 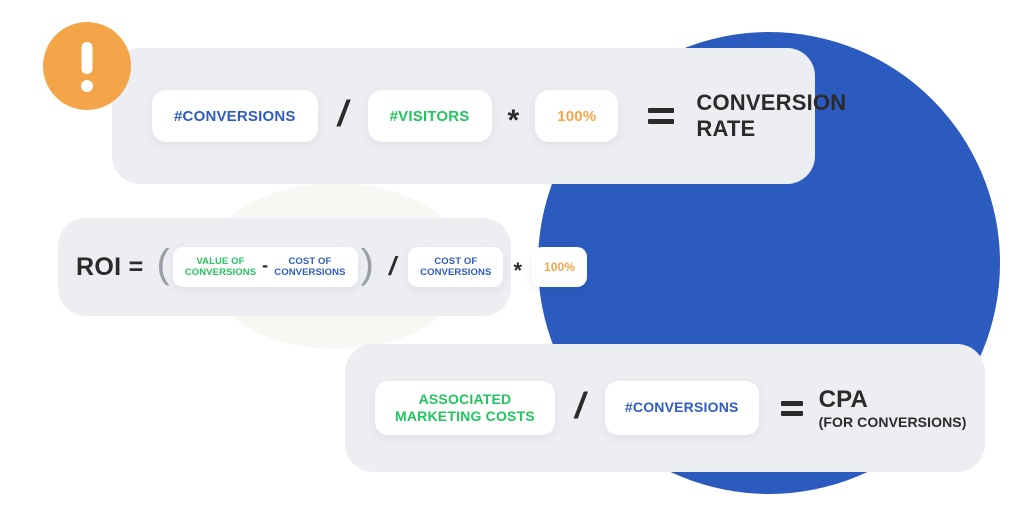 What do you see at coordinates (163, 263) in the screenshot?
I see `operator-open-paren: (` at bounding box center [163, 263].